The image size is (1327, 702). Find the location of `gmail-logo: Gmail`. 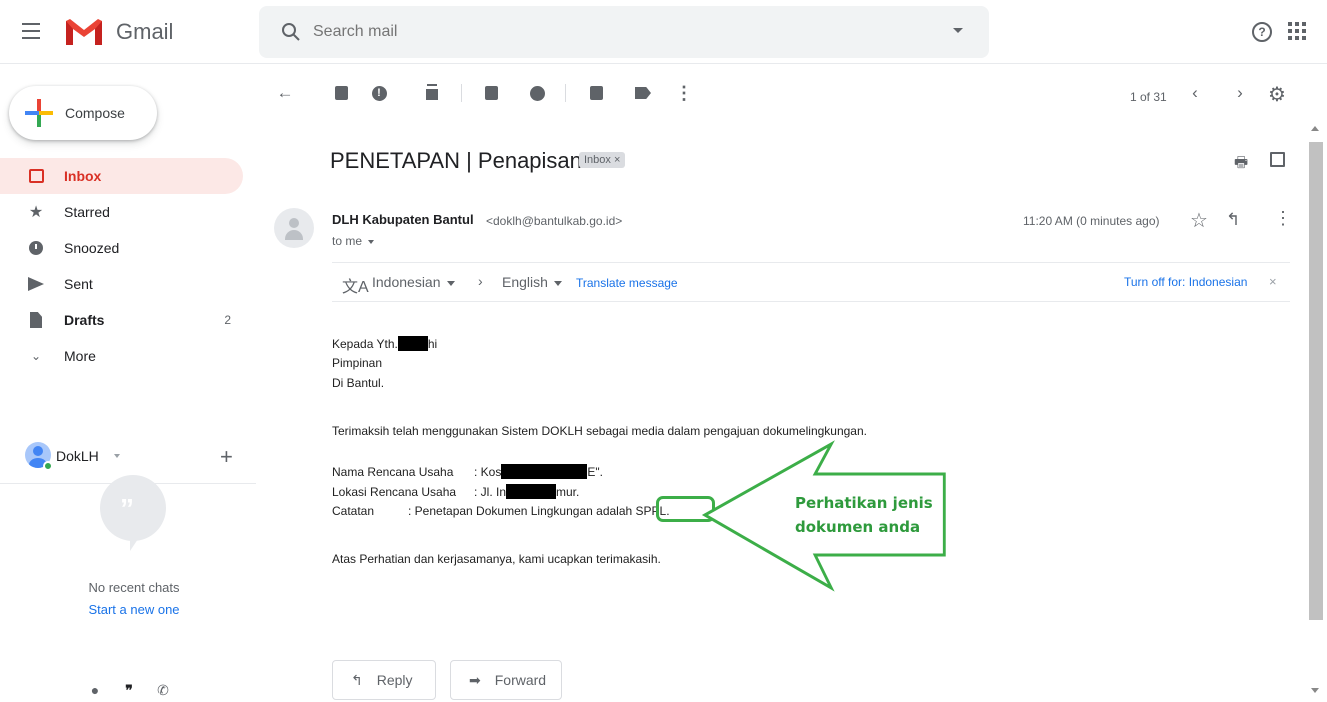

gmail-logo: Gmail is located at coordinates (118, 32).